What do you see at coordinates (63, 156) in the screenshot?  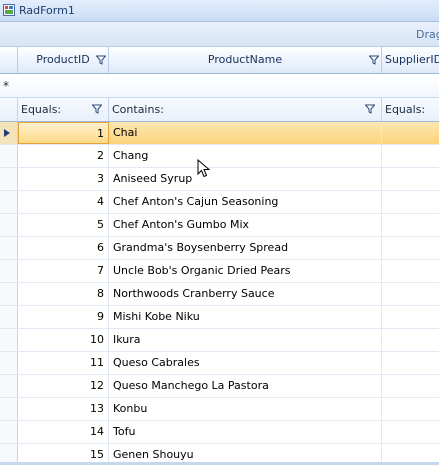 I see `cell-productid: 2` at bounding box center [63, 156].